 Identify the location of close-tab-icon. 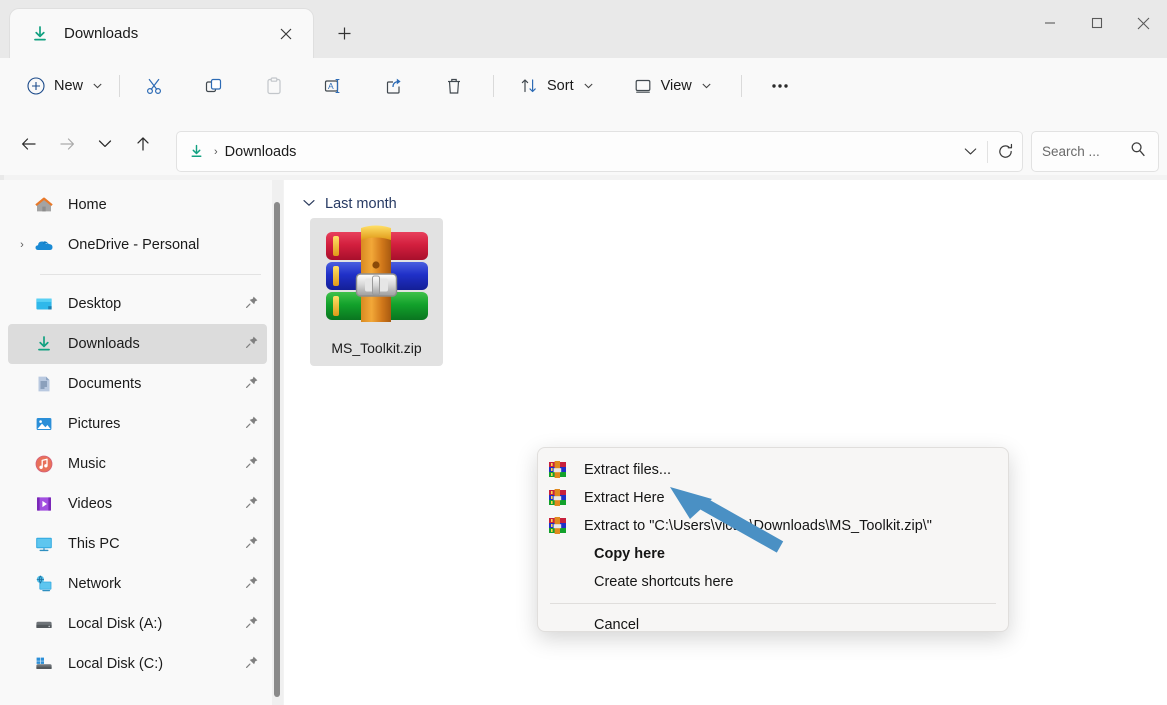
(286, 34).